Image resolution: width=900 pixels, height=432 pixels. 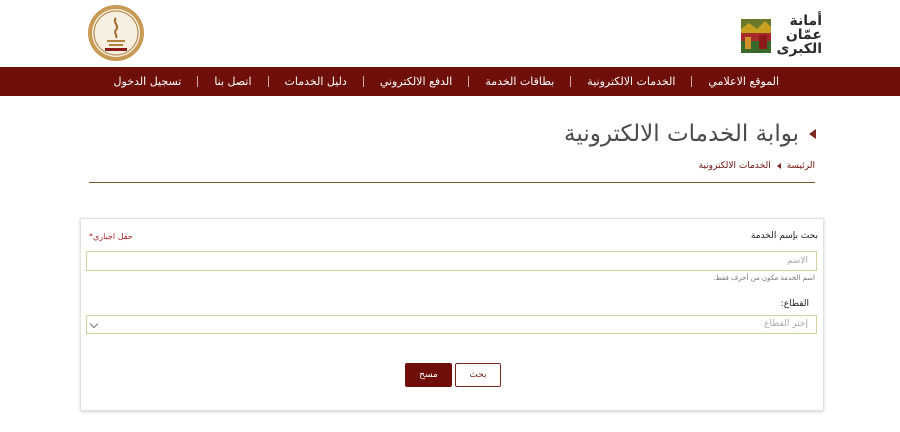 I want to click on gam-logo-mark-icon, so click(x=756, y=35).